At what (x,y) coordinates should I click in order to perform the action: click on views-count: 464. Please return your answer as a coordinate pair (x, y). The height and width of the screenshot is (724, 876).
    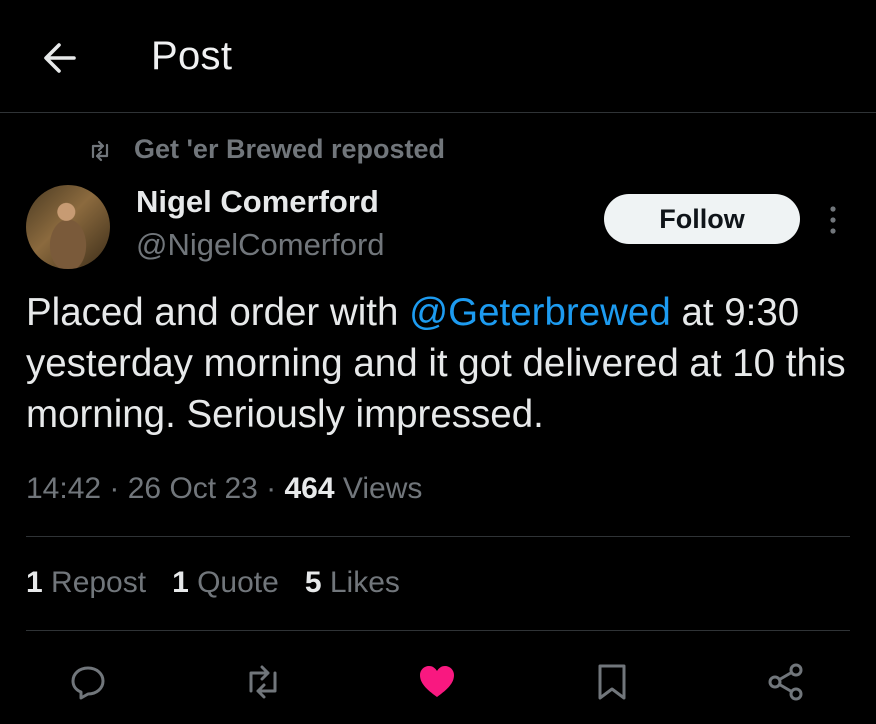
    Looking at the image, I should click on (309, 488).